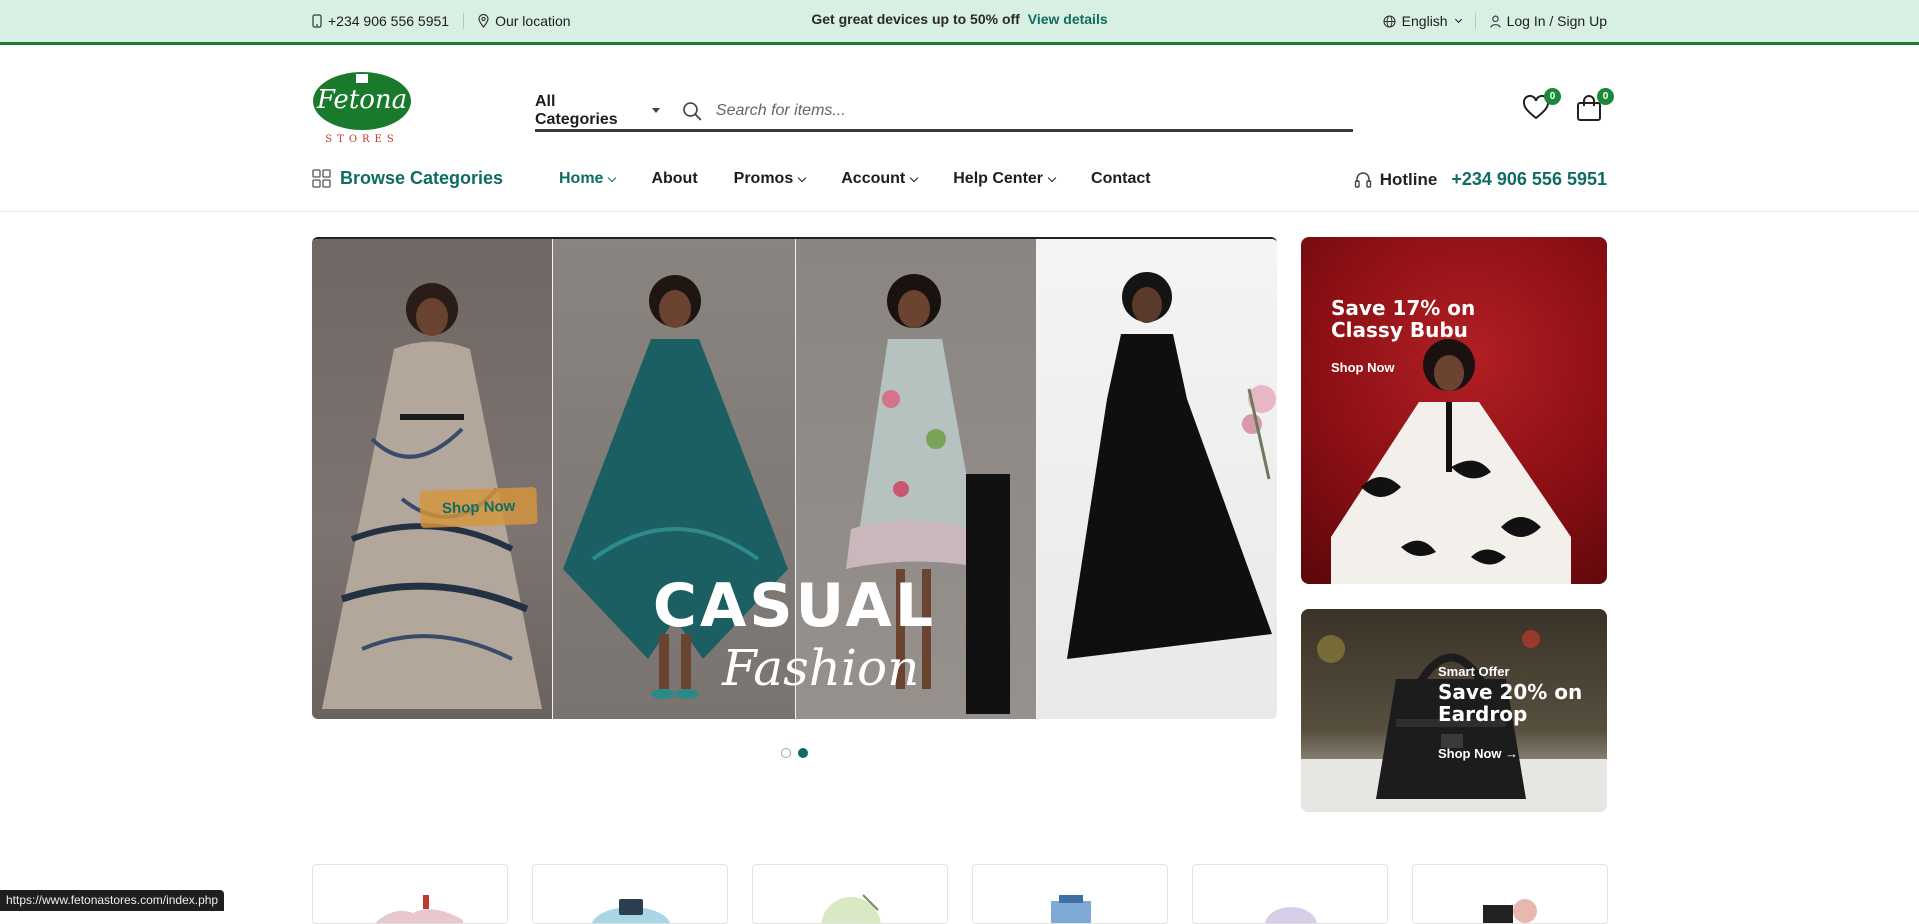 Image resolution: width=1919 pixels, height=924 pixels. What do you see at coordinates (820, 668) in the screenshot?
I see `hero-subtitle: Fashion` at bounding box center [820, 668].